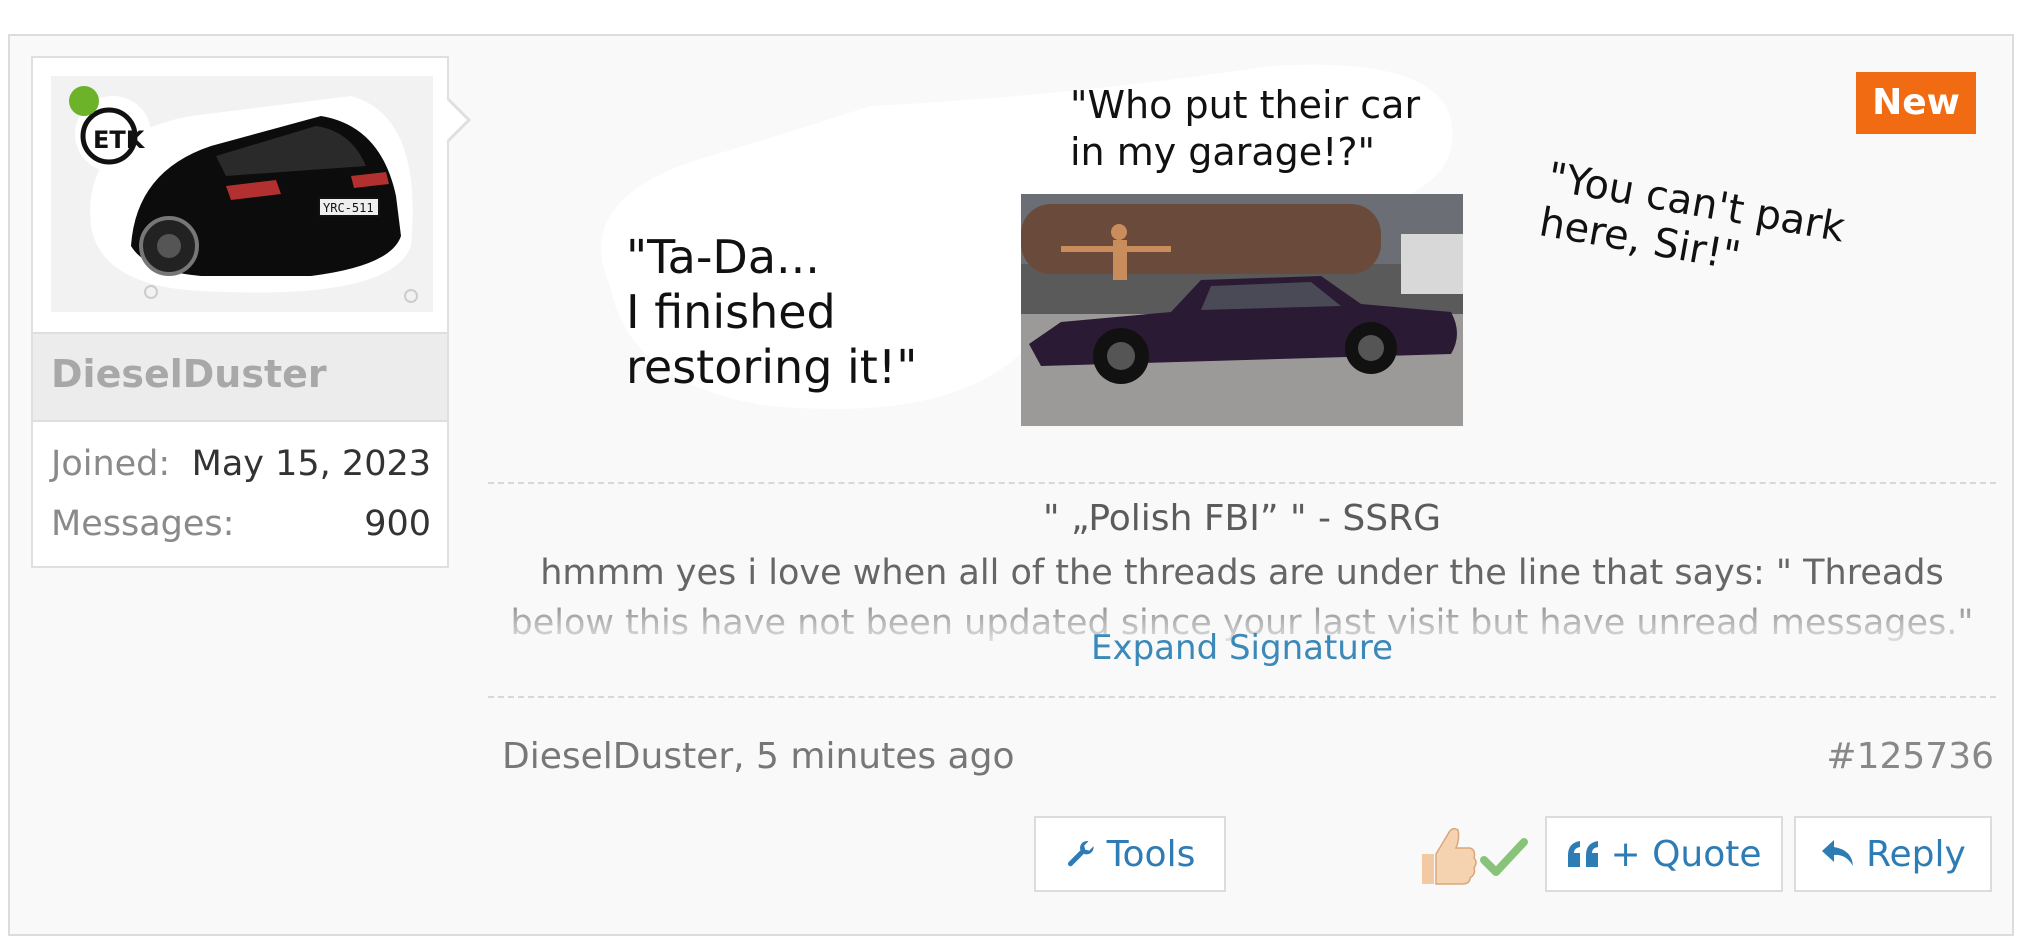 The height and width of the screenshot is (942, 2022). I want to click on reaction-icons, so click(1476, 855).